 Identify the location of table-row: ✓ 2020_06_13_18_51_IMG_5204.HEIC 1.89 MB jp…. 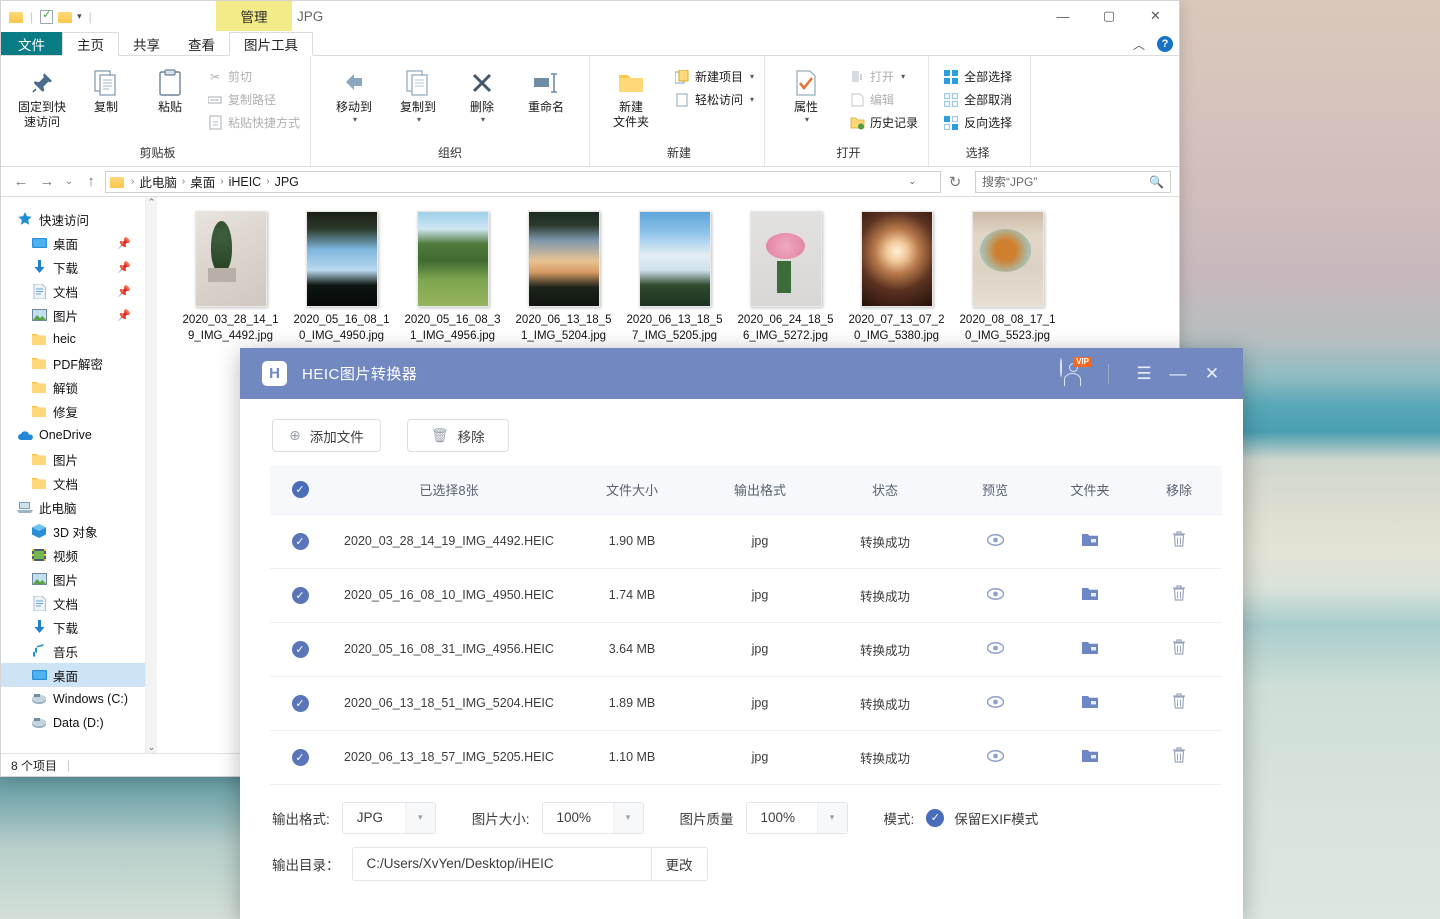
(746, 703).